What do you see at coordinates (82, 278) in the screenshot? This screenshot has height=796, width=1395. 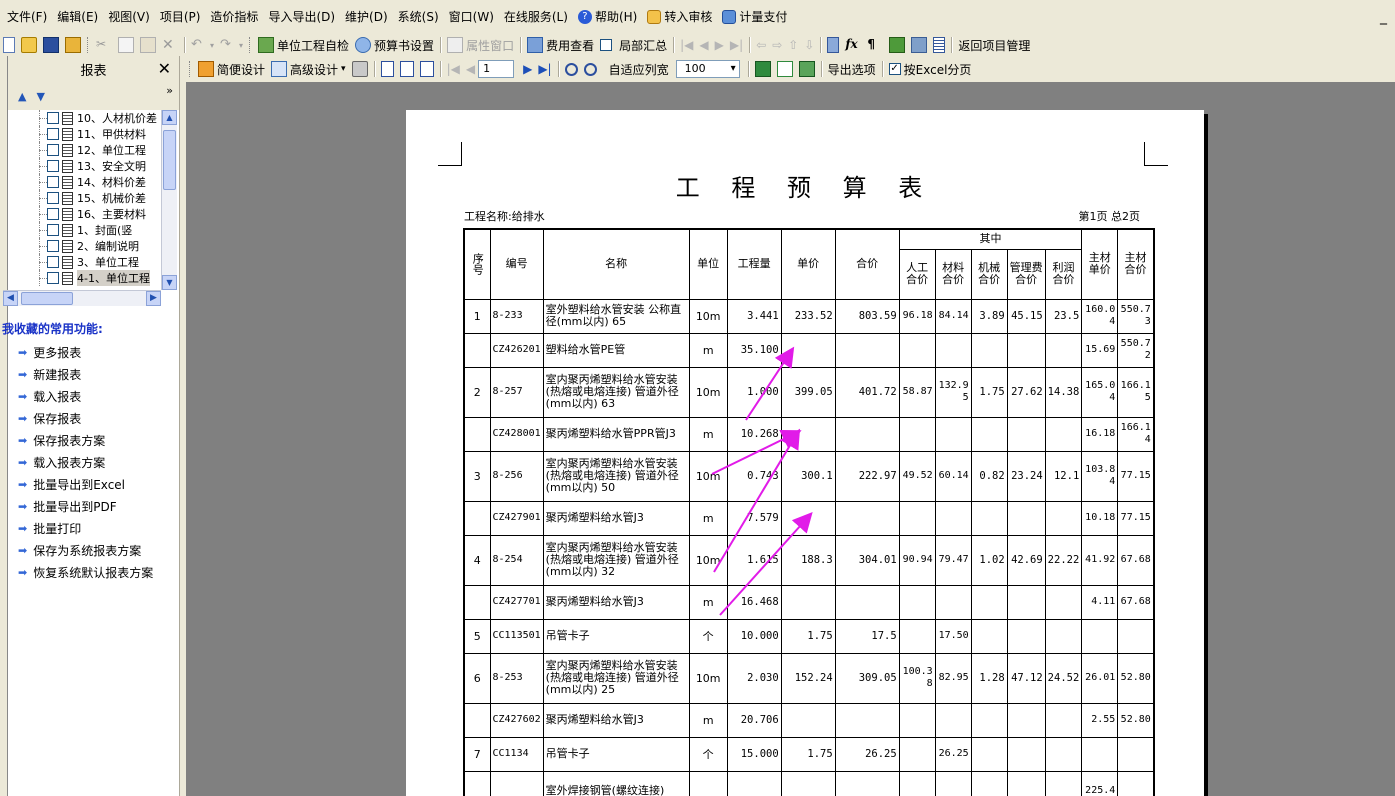 I see `tree-item: 4-1、单位工程` at bounding box center [82, 278].